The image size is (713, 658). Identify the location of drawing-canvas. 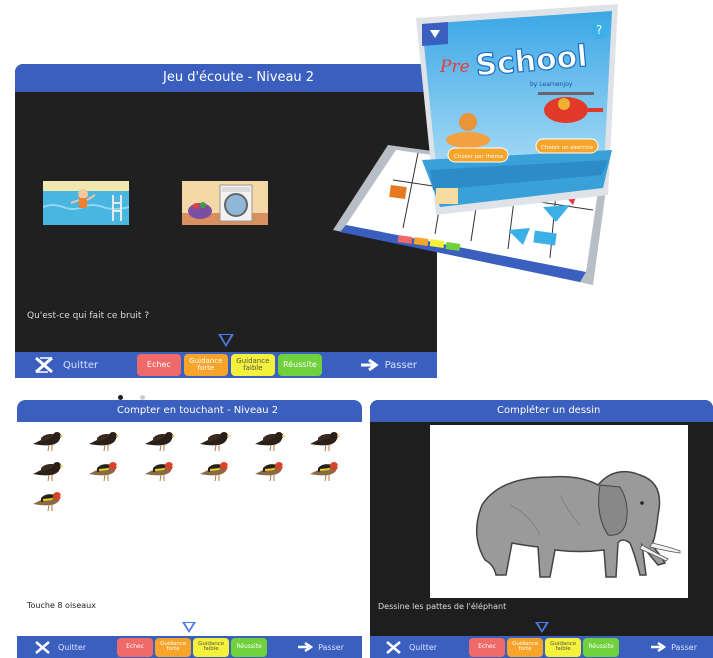
(559, 511).